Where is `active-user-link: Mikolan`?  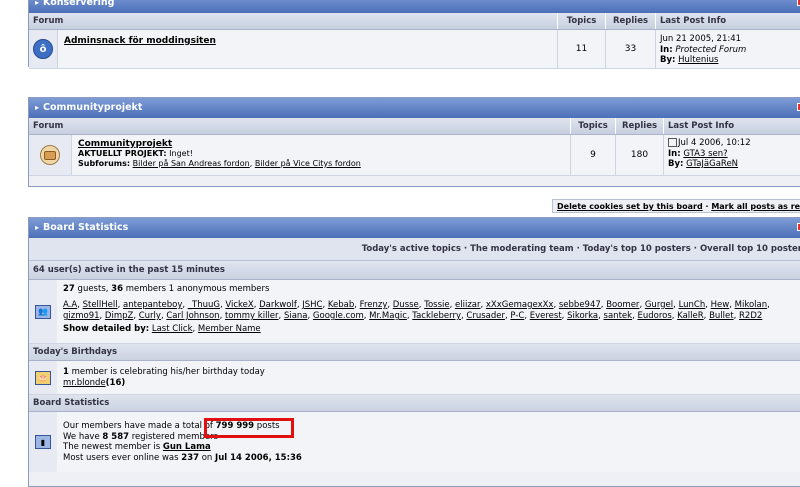 active-user-link: Mikolan is located at coordinates (751, 305).